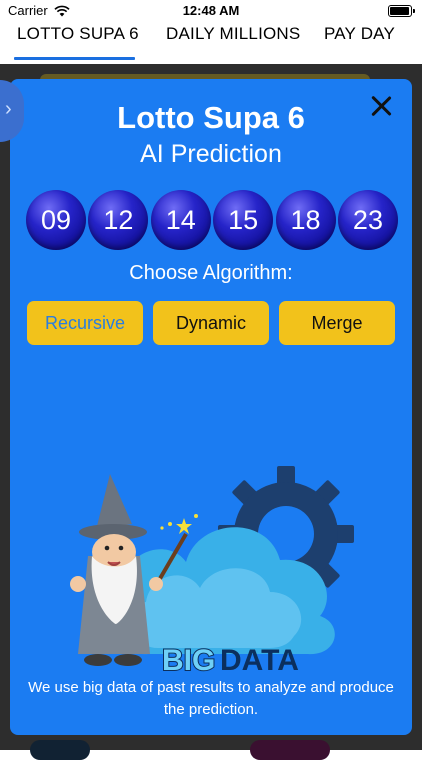 The image size is (422, 760). Describe the element at coordinates (188, 660) in the screenshot. I see `svg-text: BIG` at that location.